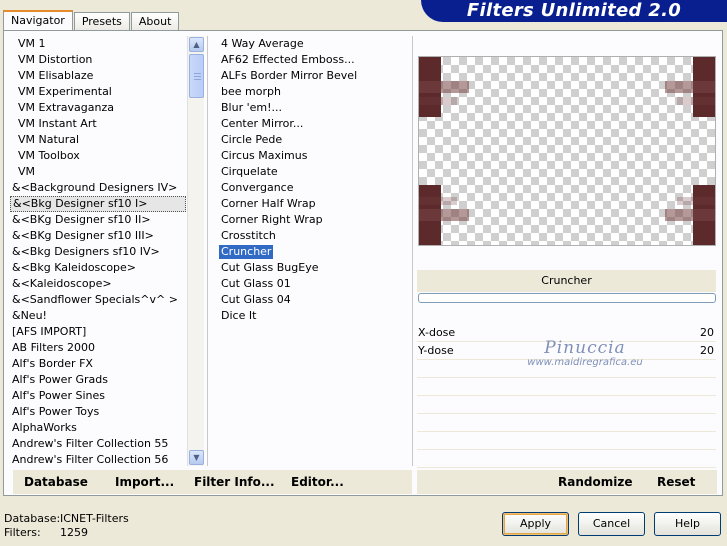 Image resolution: width=727 pixels, height=546 pixels. What do you see at coordinates (270, 267) in the screenshot?
I see `filter-item-label: Cut Glass BugEye` at bounding box center [270, 267].